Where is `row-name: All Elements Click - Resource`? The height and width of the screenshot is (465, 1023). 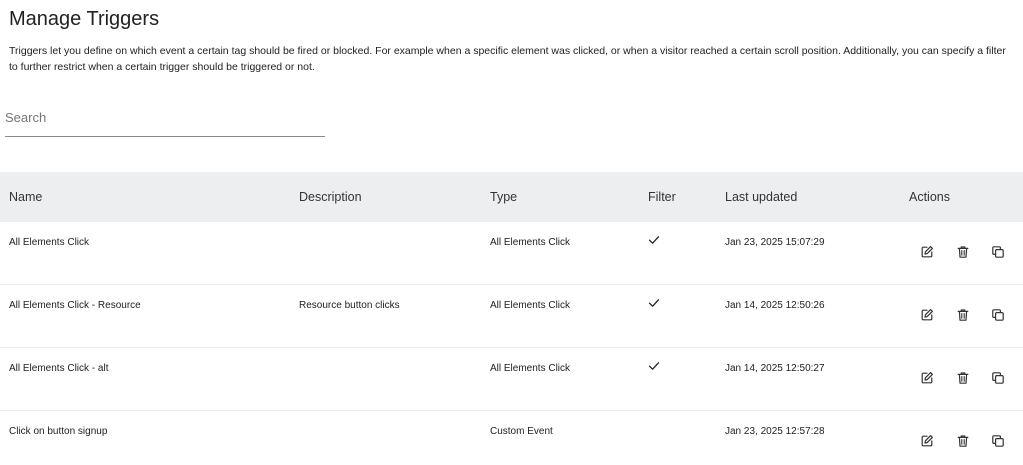 row-name: All Elements Click - Resource is located at coordinates (75, 305).